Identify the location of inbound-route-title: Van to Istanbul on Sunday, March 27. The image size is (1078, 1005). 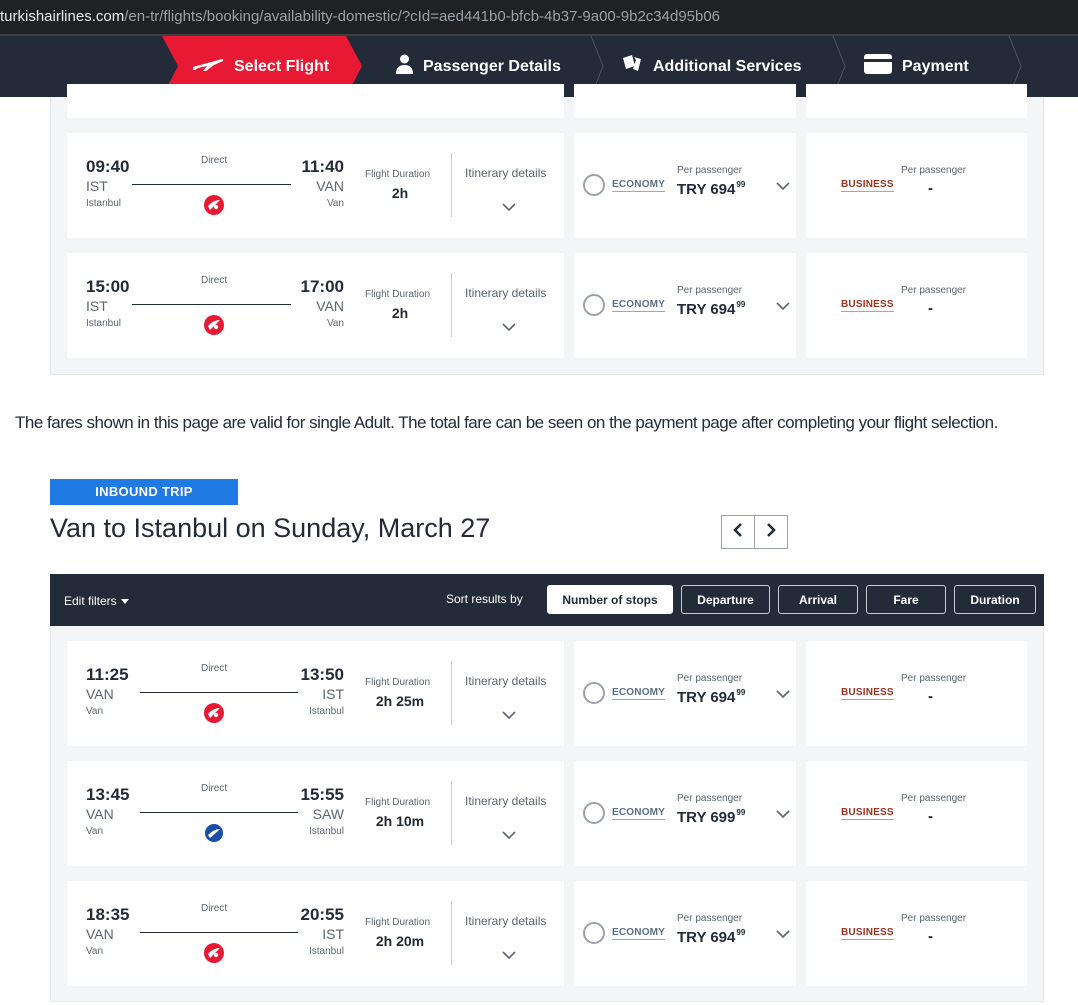
(270, 528).